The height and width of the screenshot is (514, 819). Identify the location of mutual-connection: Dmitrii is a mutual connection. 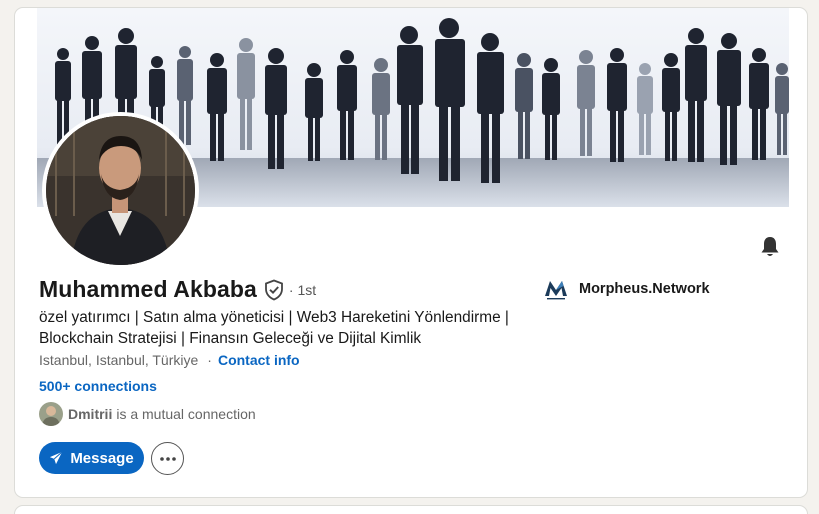
(147, 414).